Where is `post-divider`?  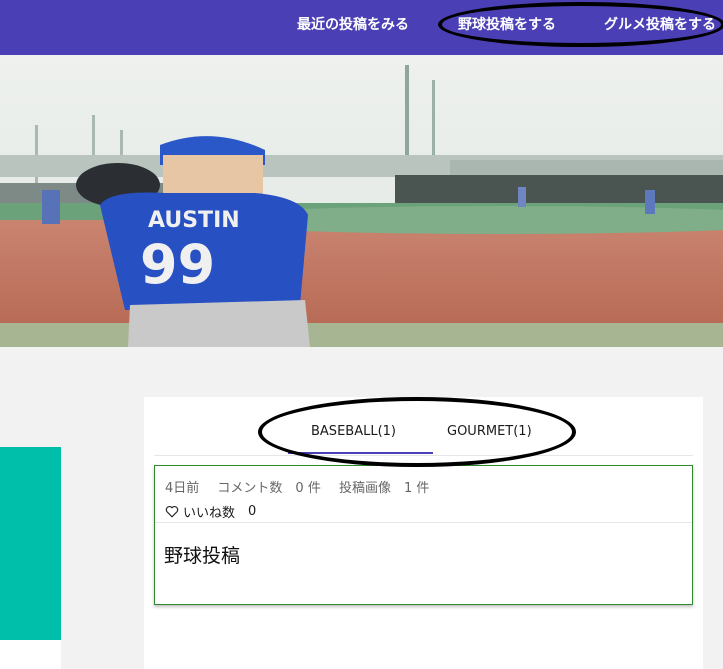 post-divider is located at coordinates (423, 522).